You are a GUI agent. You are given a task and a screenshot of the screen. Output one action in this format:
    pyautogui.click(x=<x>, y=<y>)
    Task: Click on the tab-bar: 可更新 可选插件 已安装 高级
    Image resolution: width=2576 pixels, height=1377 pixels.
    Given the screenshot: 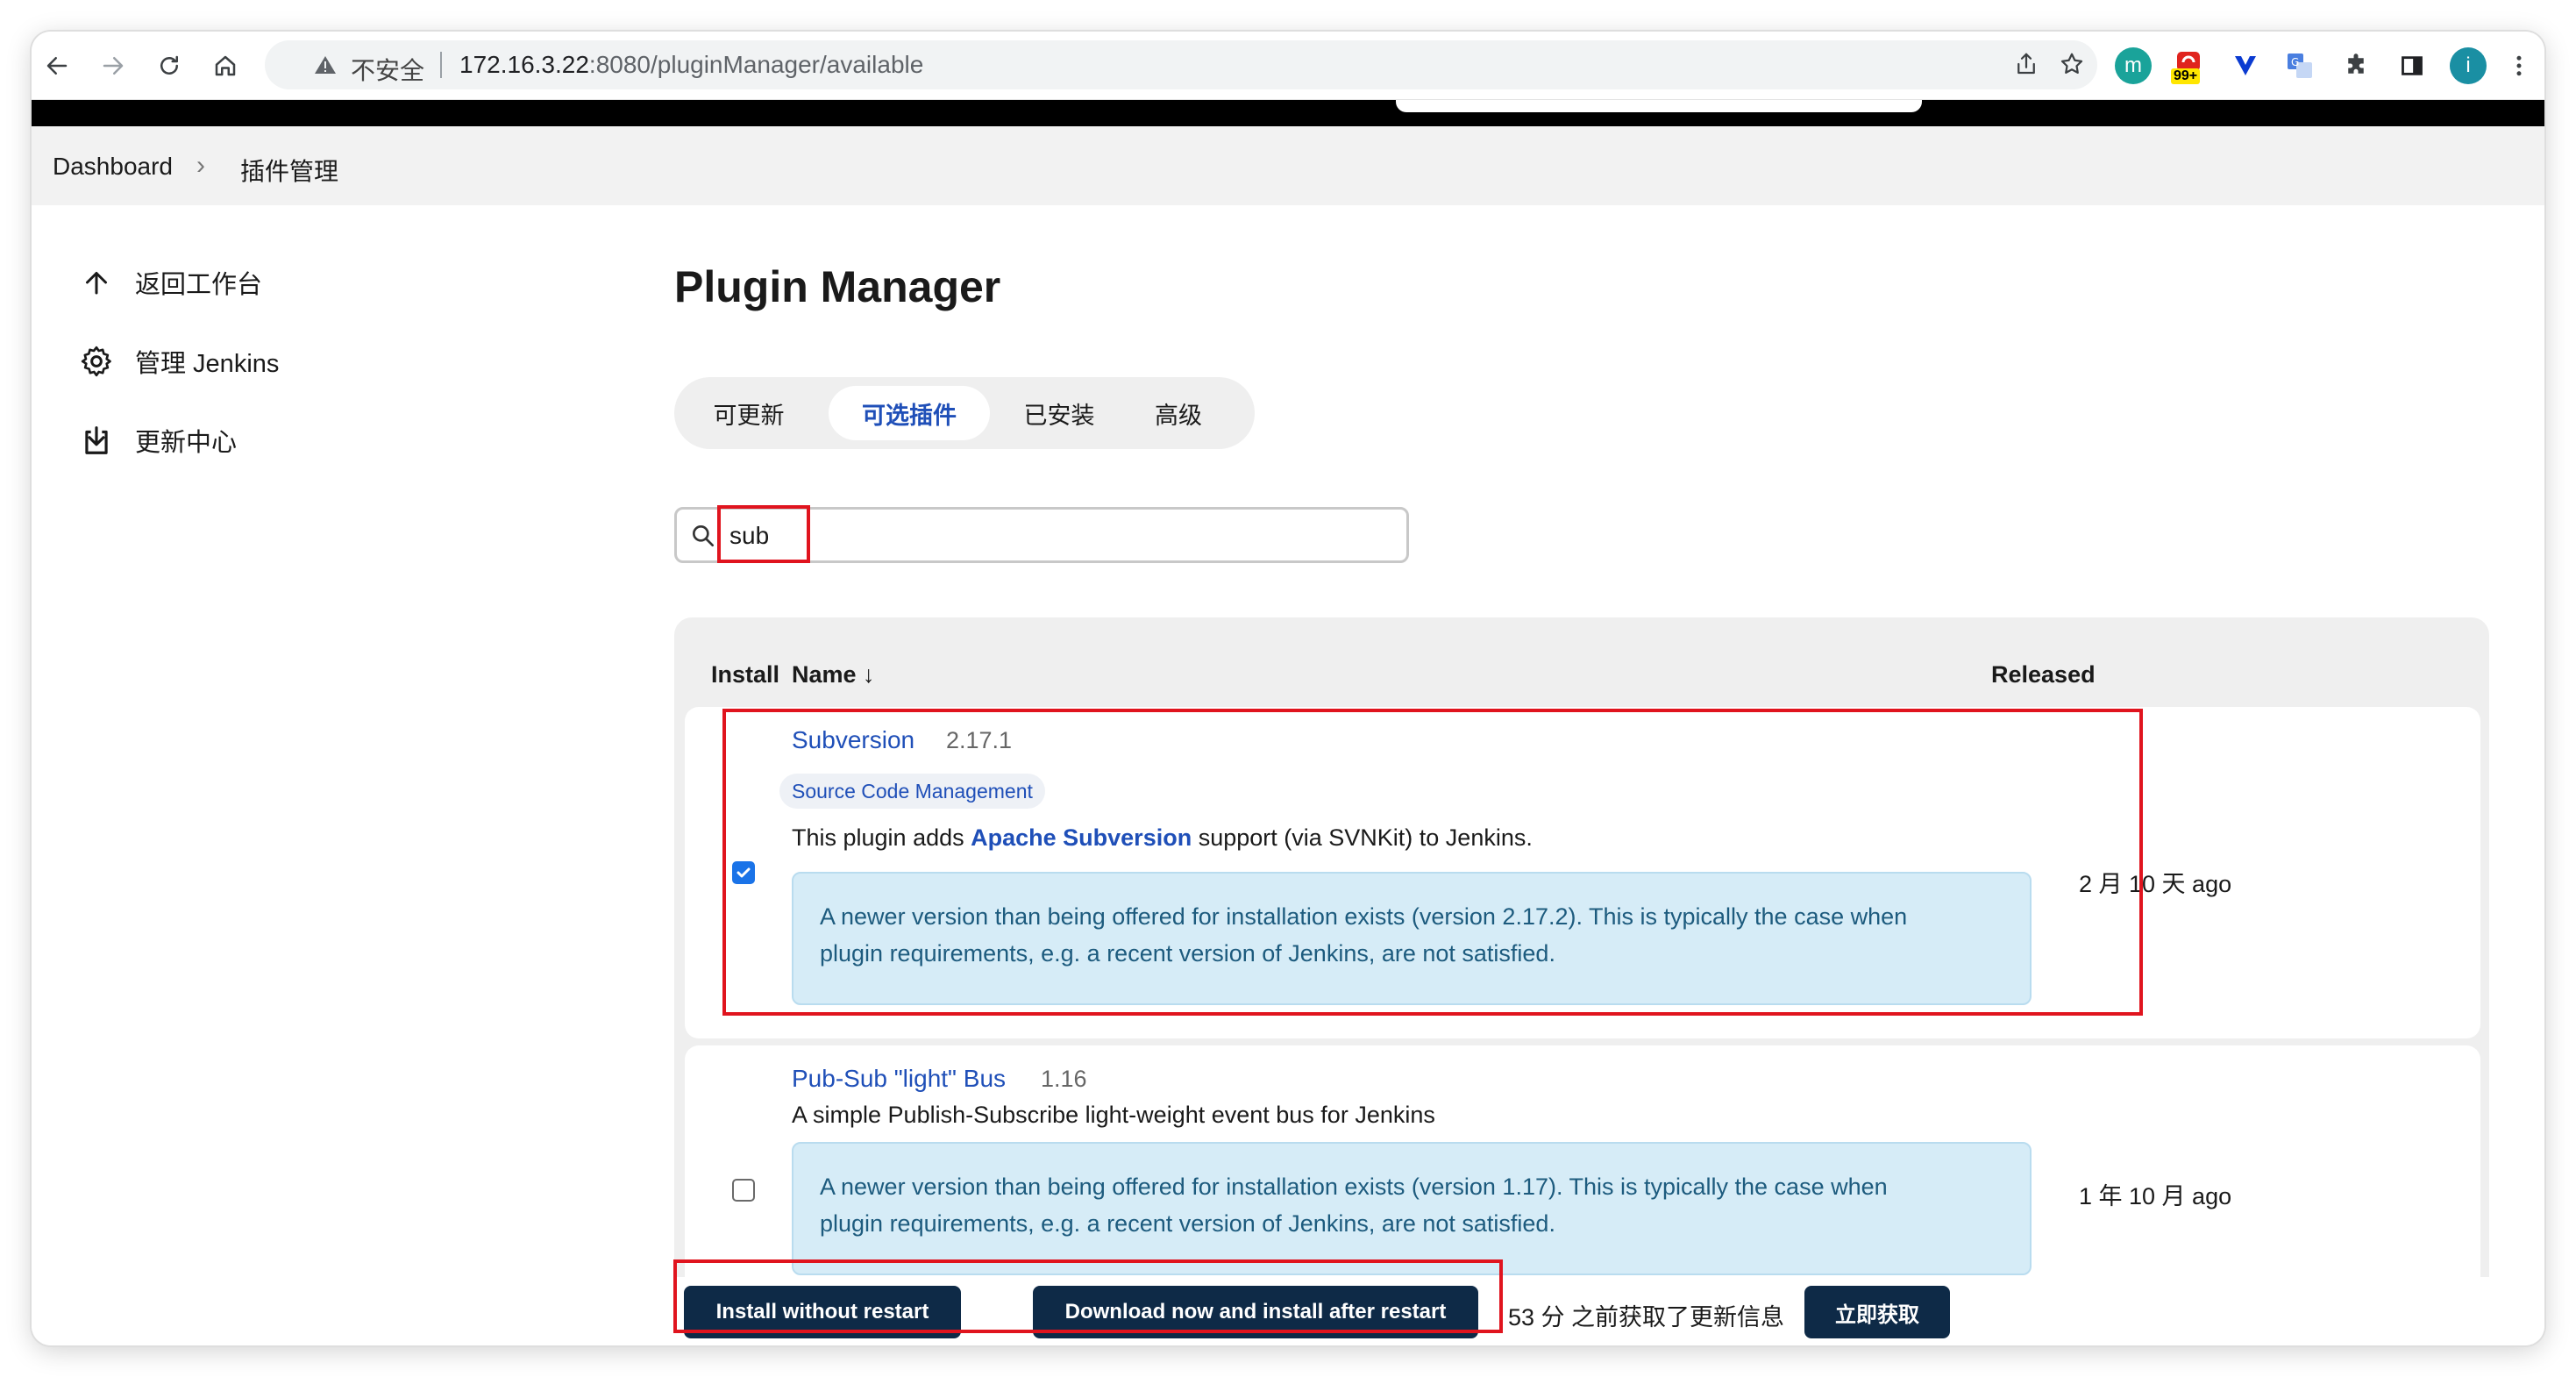 What is the action you would take?
    pyautogui.click(x=964, y=413)
    